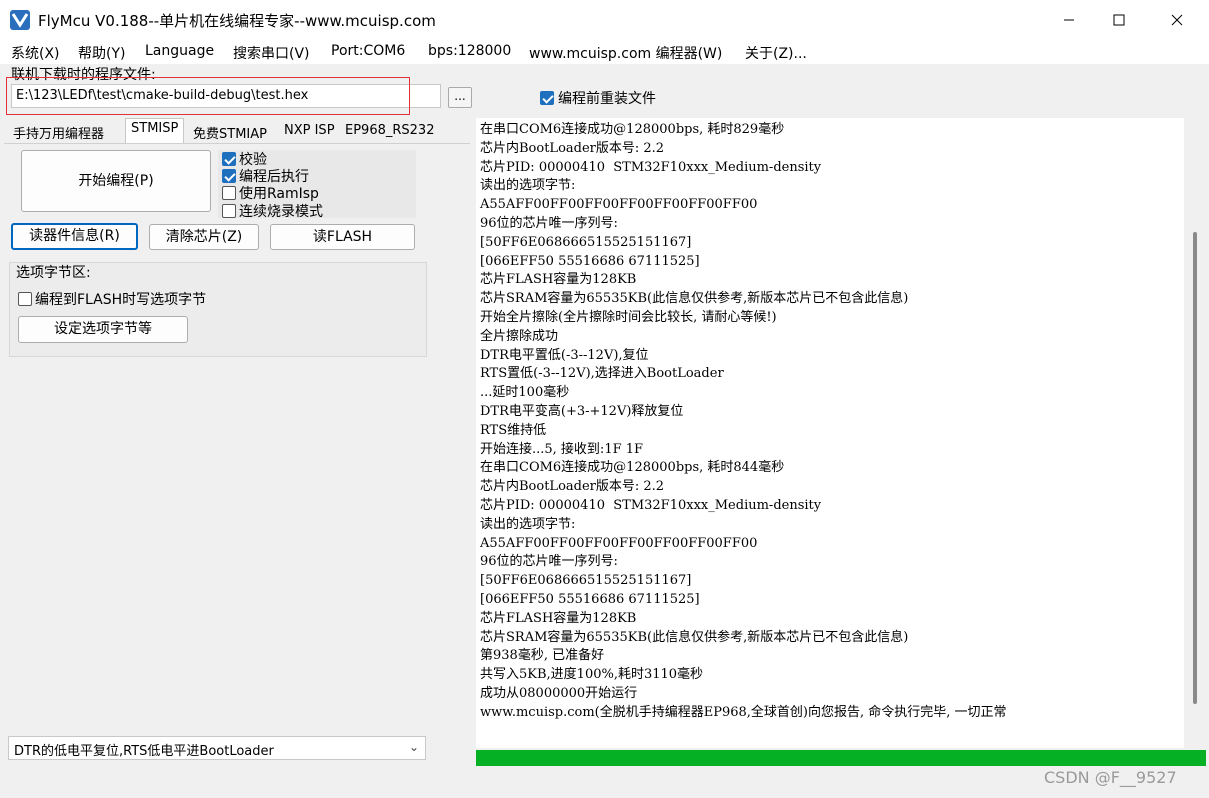 The width and height of the screenshot is (1209, 798). I want to click on log-scrollbar-thumb, so click(1195, 468).